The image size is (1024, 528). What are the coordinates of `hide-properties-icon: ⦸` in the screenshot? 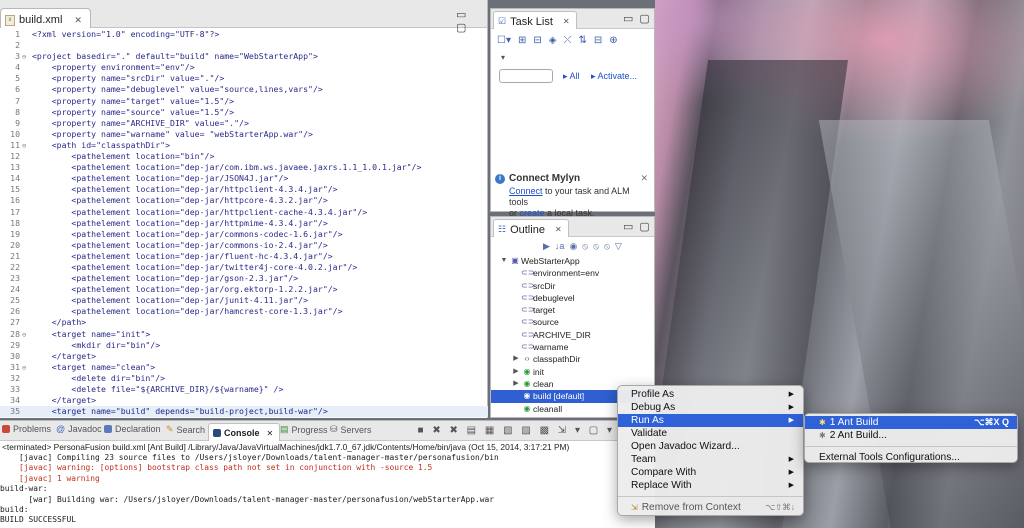 It's located at (585, 246).